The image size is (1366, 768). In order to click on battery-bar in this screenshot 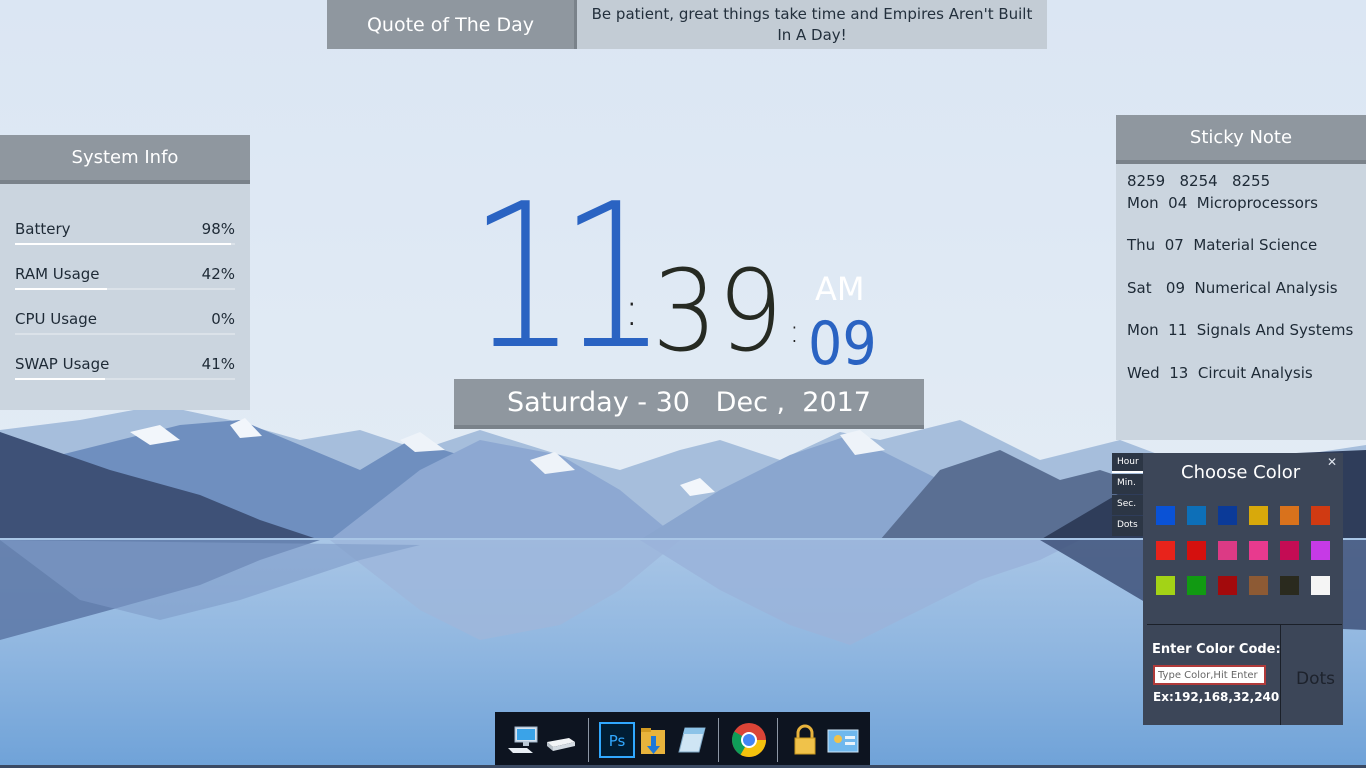, I will do `click(125, 244)`.